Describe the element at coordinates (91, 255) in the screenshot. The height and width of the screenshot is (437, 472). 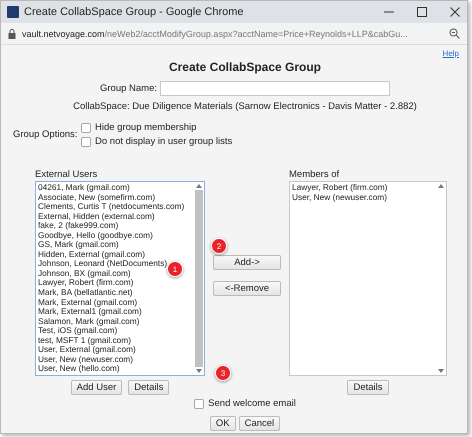
I see `list-item: Hidden, External (gmail.com)` at that location.